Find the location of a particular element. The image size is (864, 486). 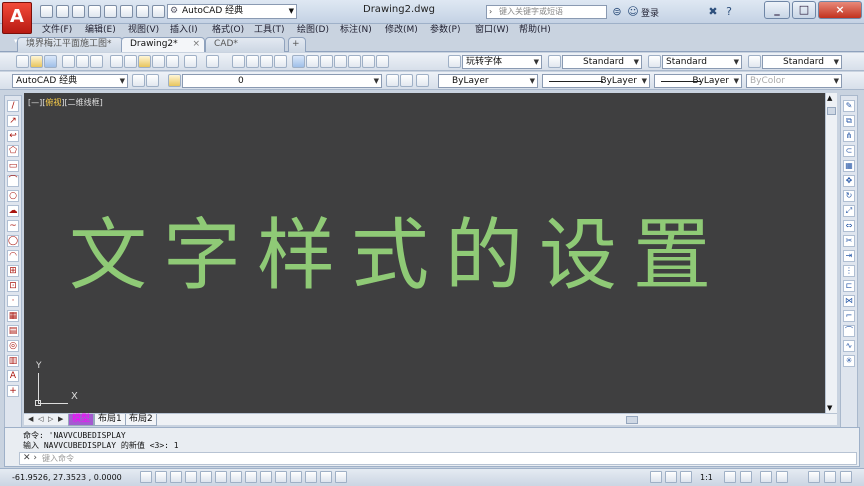

scale-icon: ⤢ is located at coordinates (849, 211).